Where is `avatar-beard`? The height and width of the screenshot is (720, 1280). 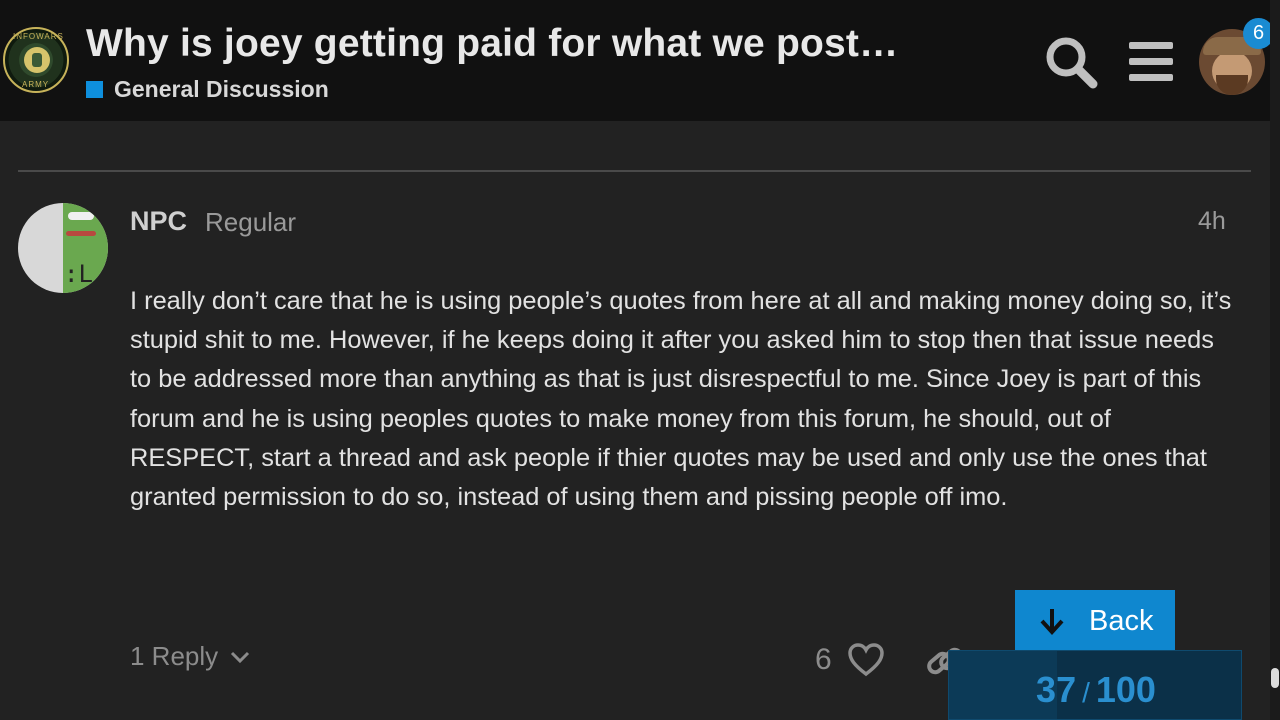
avatar-beard is located at coordinates (1232, 85).